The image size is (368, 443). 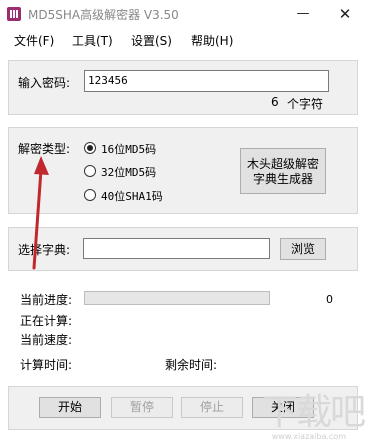 What do you see at coordinates (70, 407) in the screenshot?
I see `start-button: 开始` at bounding box center [70, 407].